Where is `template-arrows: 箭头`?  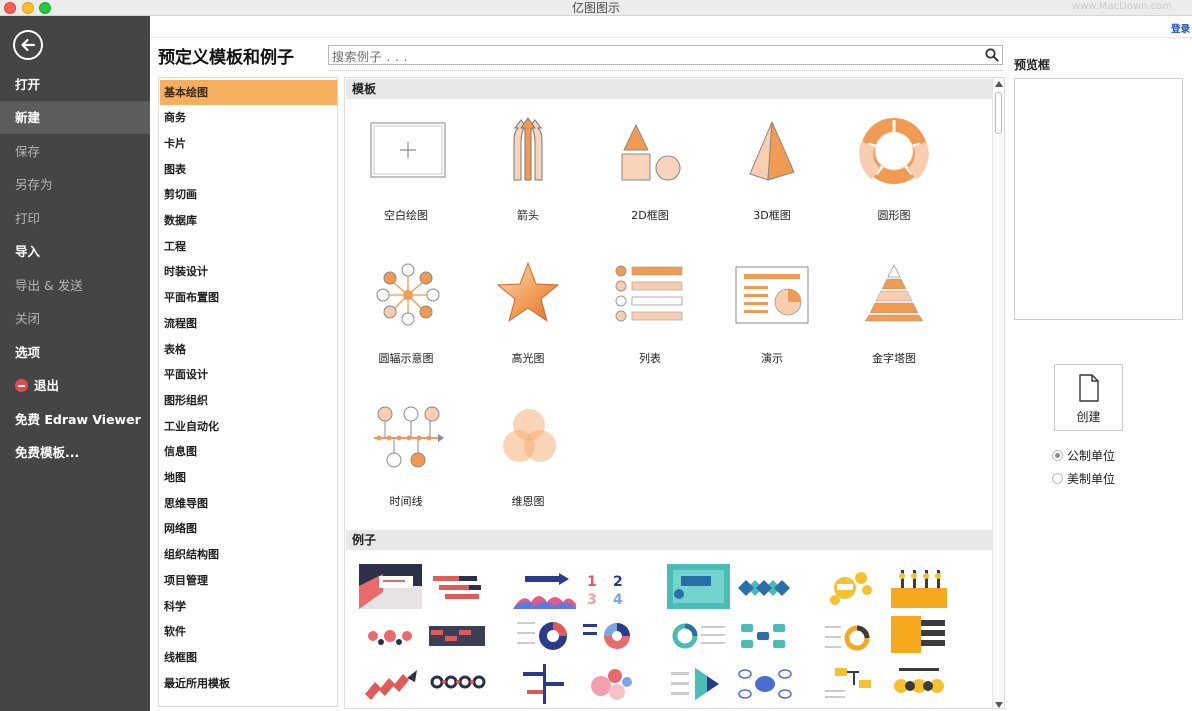
template-arrows: 箭头 is located at coordinates (528, 165).